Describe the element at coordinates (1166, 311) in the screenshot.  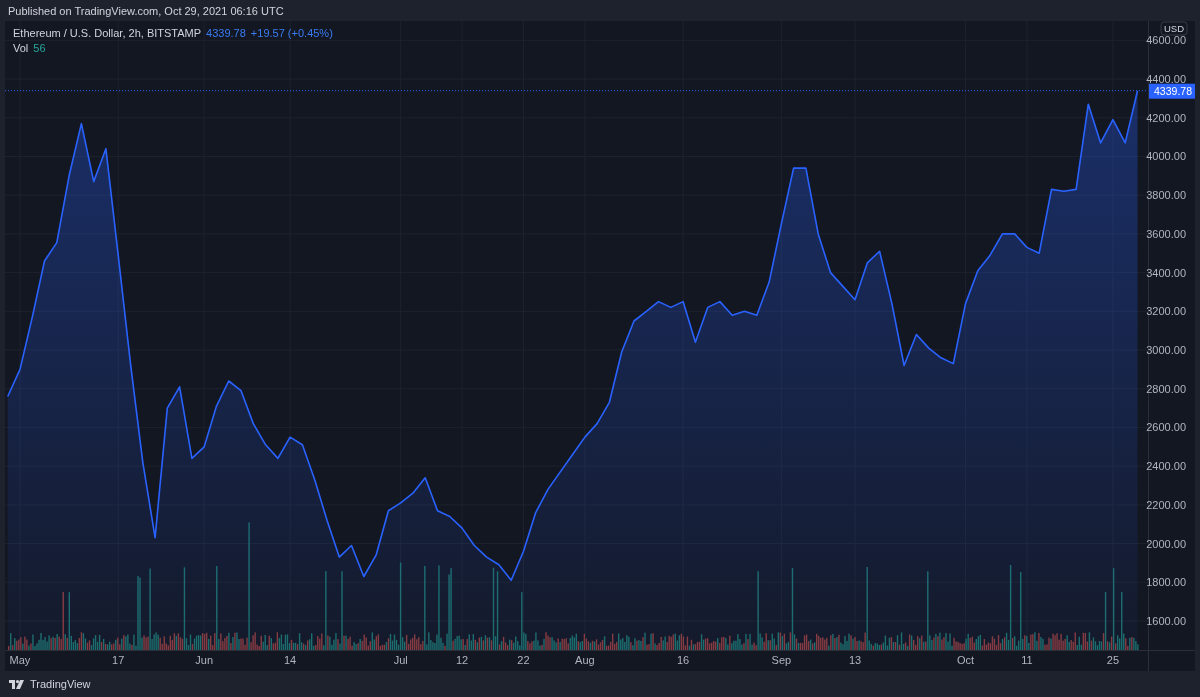
I see `price-tick: 3200.00` at that location.